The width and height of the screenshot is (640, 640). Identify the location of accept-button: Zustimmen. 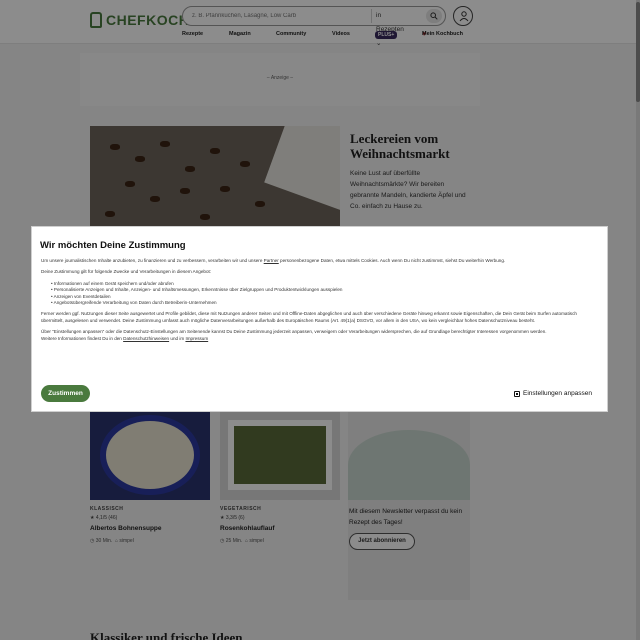
(65, 393).